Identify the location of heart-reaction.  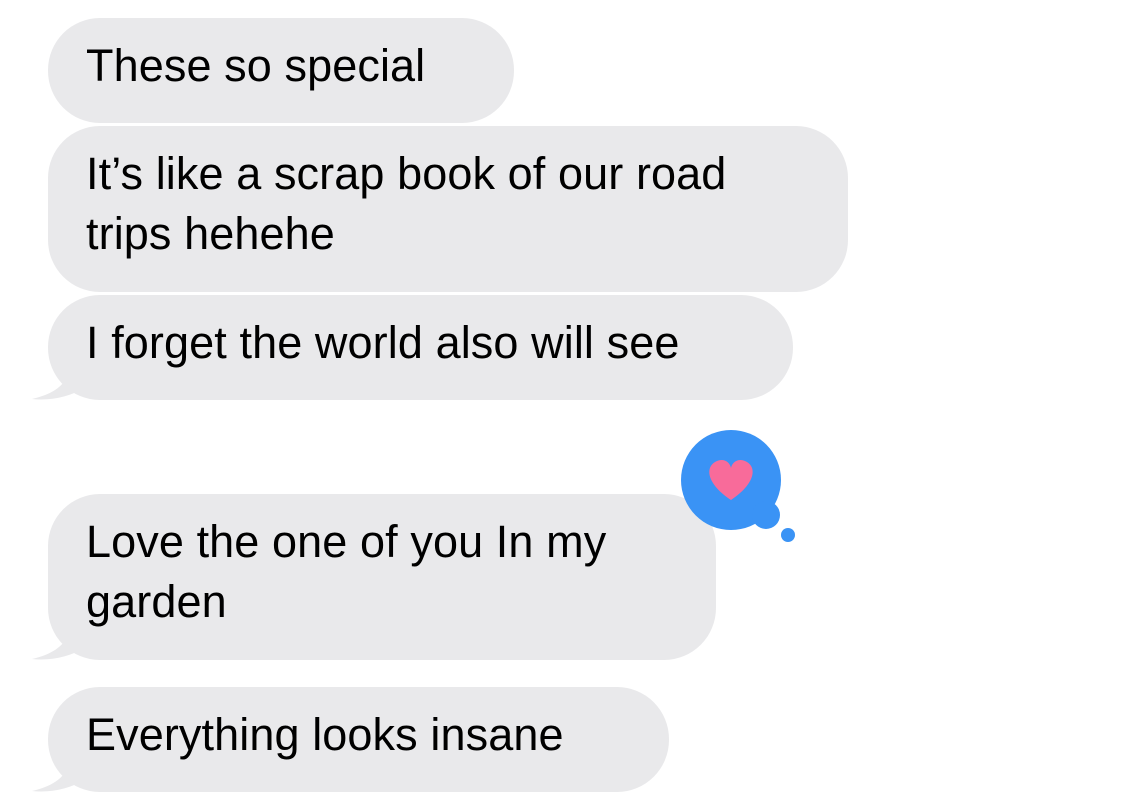
(741, 490).